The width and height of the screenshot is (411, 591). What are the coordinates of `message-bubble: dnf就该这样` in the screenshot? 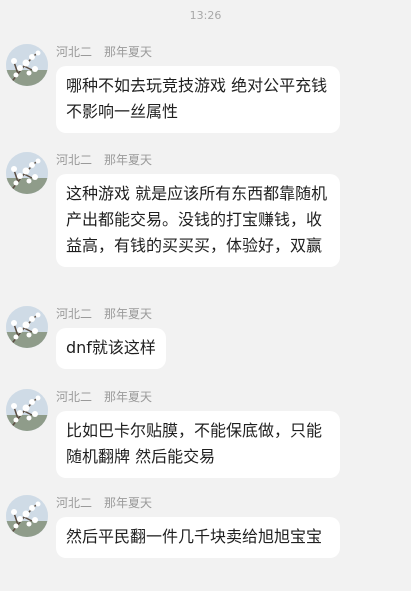 It's located at (111, 348).